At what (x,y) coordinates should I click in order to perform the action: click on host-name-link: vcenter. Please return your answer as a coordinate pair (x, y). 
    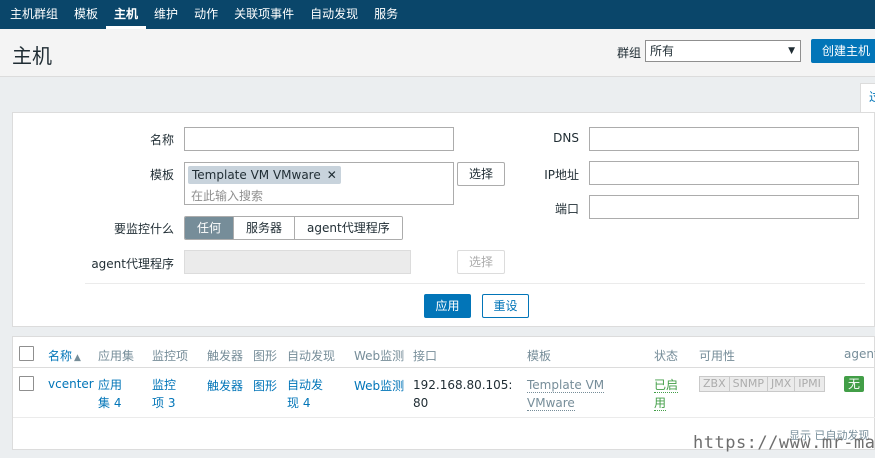
    Looking at the image, I should click on (71, 384).